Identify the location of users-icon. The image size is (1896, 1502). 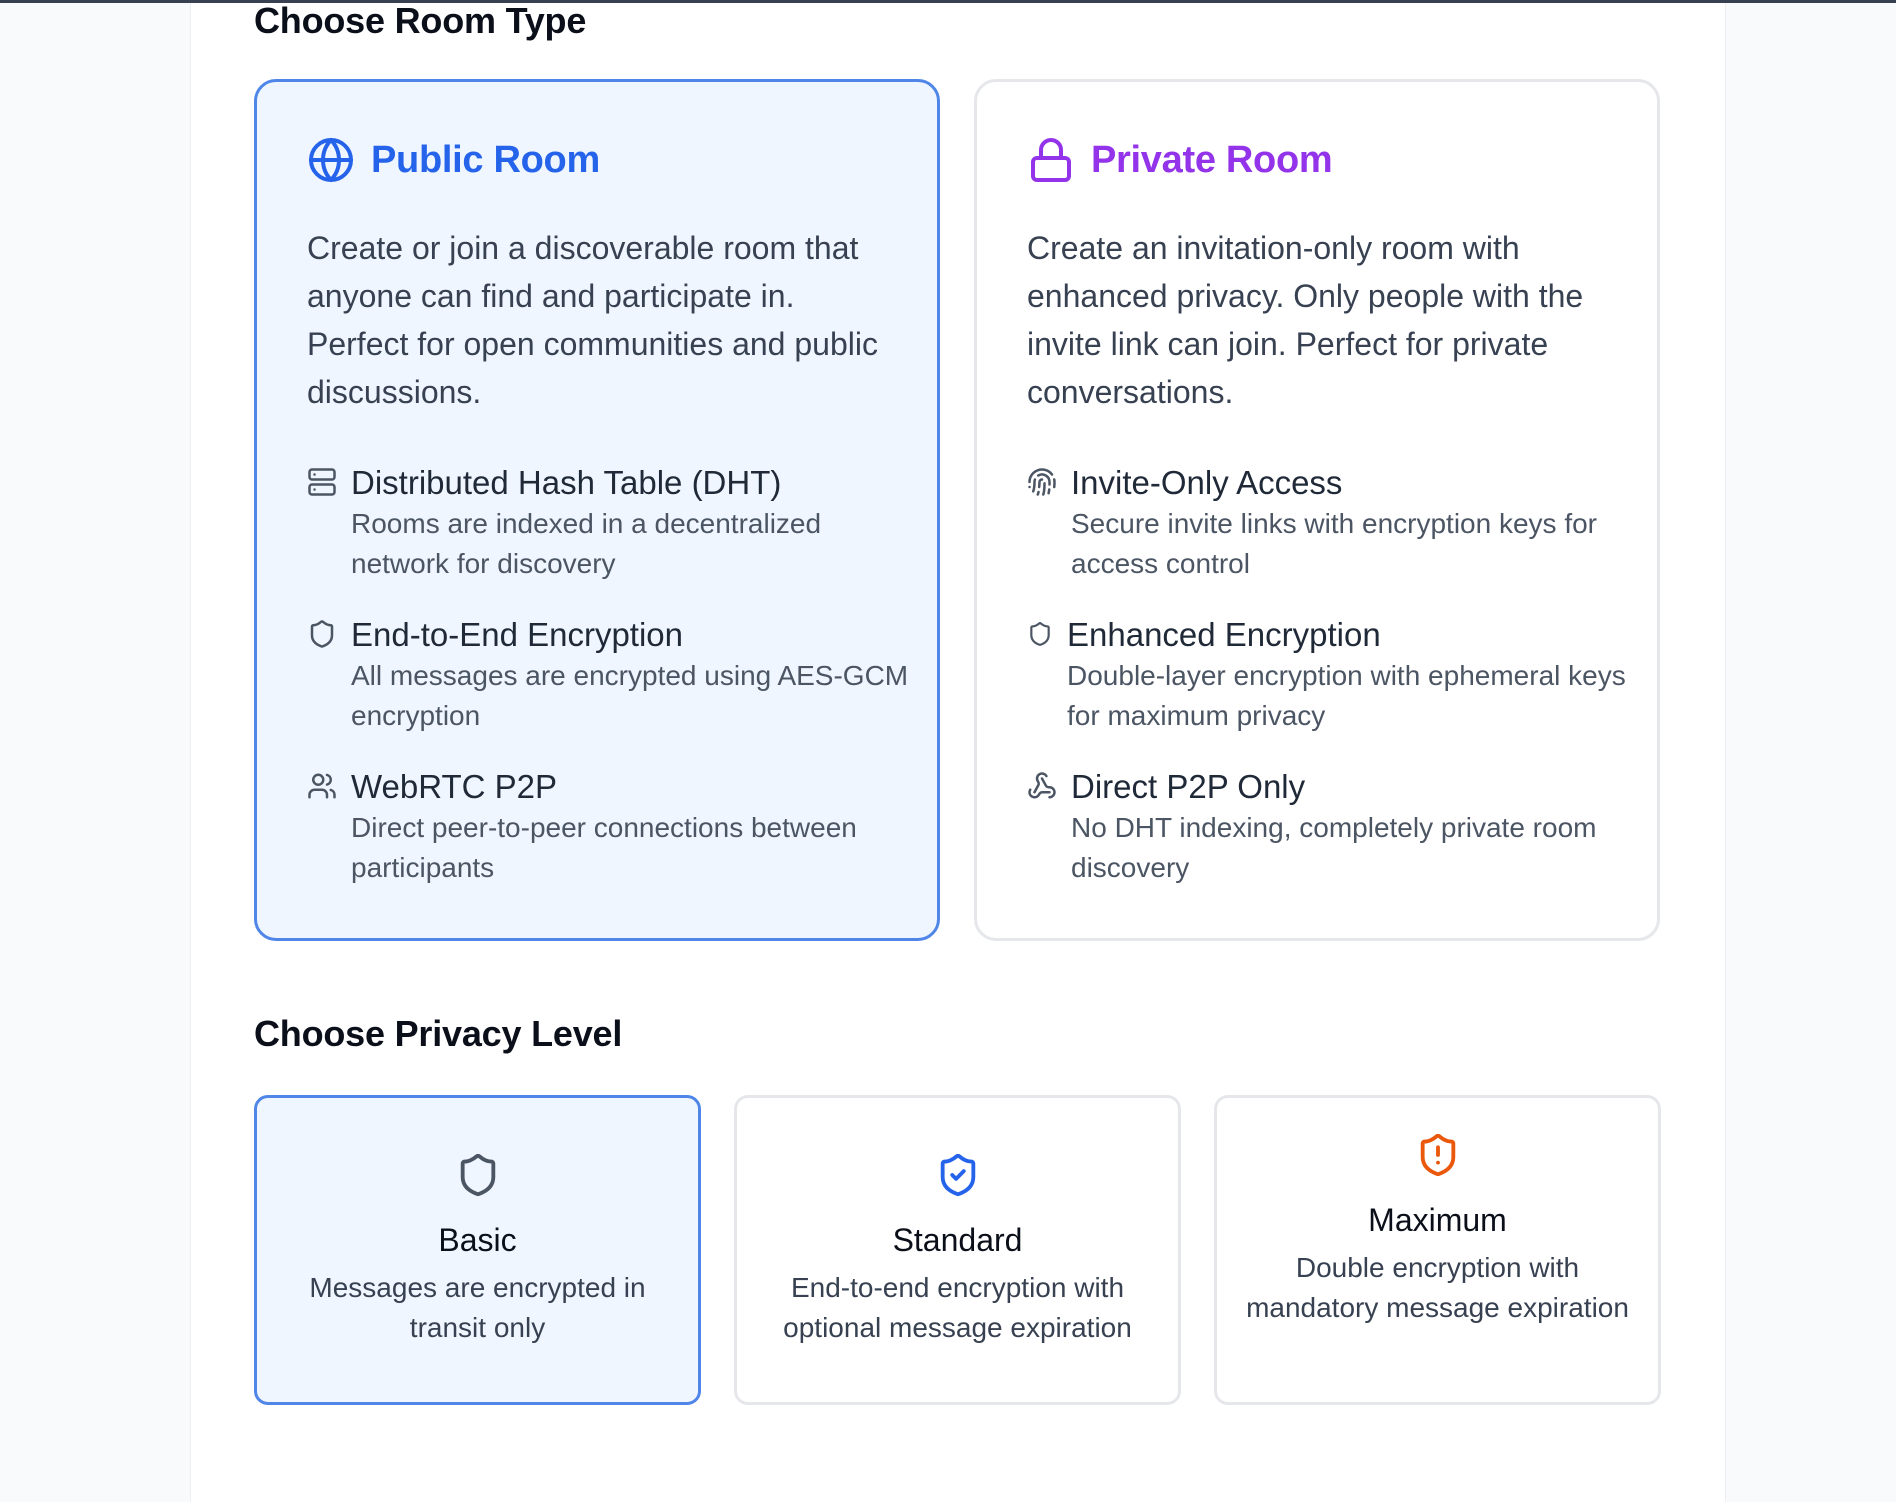
(322, 786).